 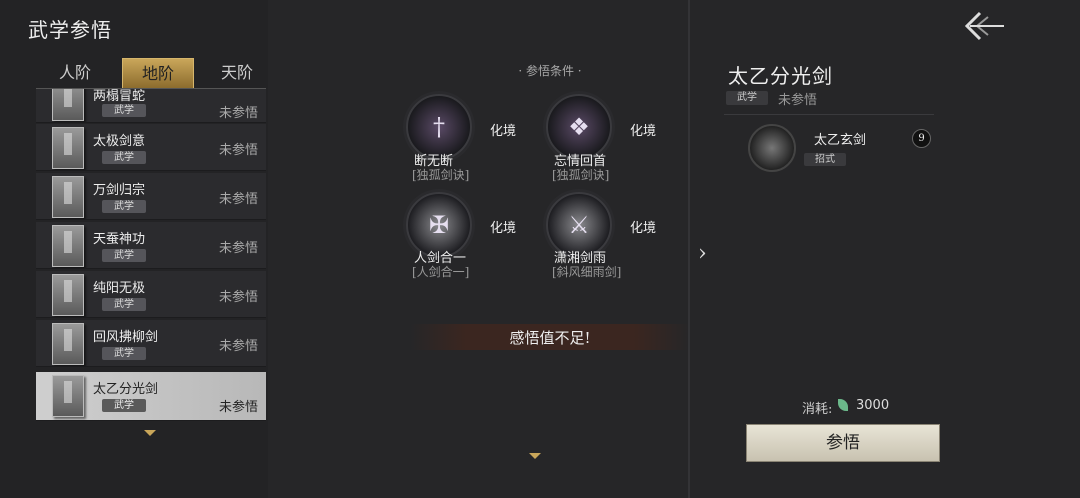 I want to click on tab-dijie: 地阶, so click(x=158, y=74).